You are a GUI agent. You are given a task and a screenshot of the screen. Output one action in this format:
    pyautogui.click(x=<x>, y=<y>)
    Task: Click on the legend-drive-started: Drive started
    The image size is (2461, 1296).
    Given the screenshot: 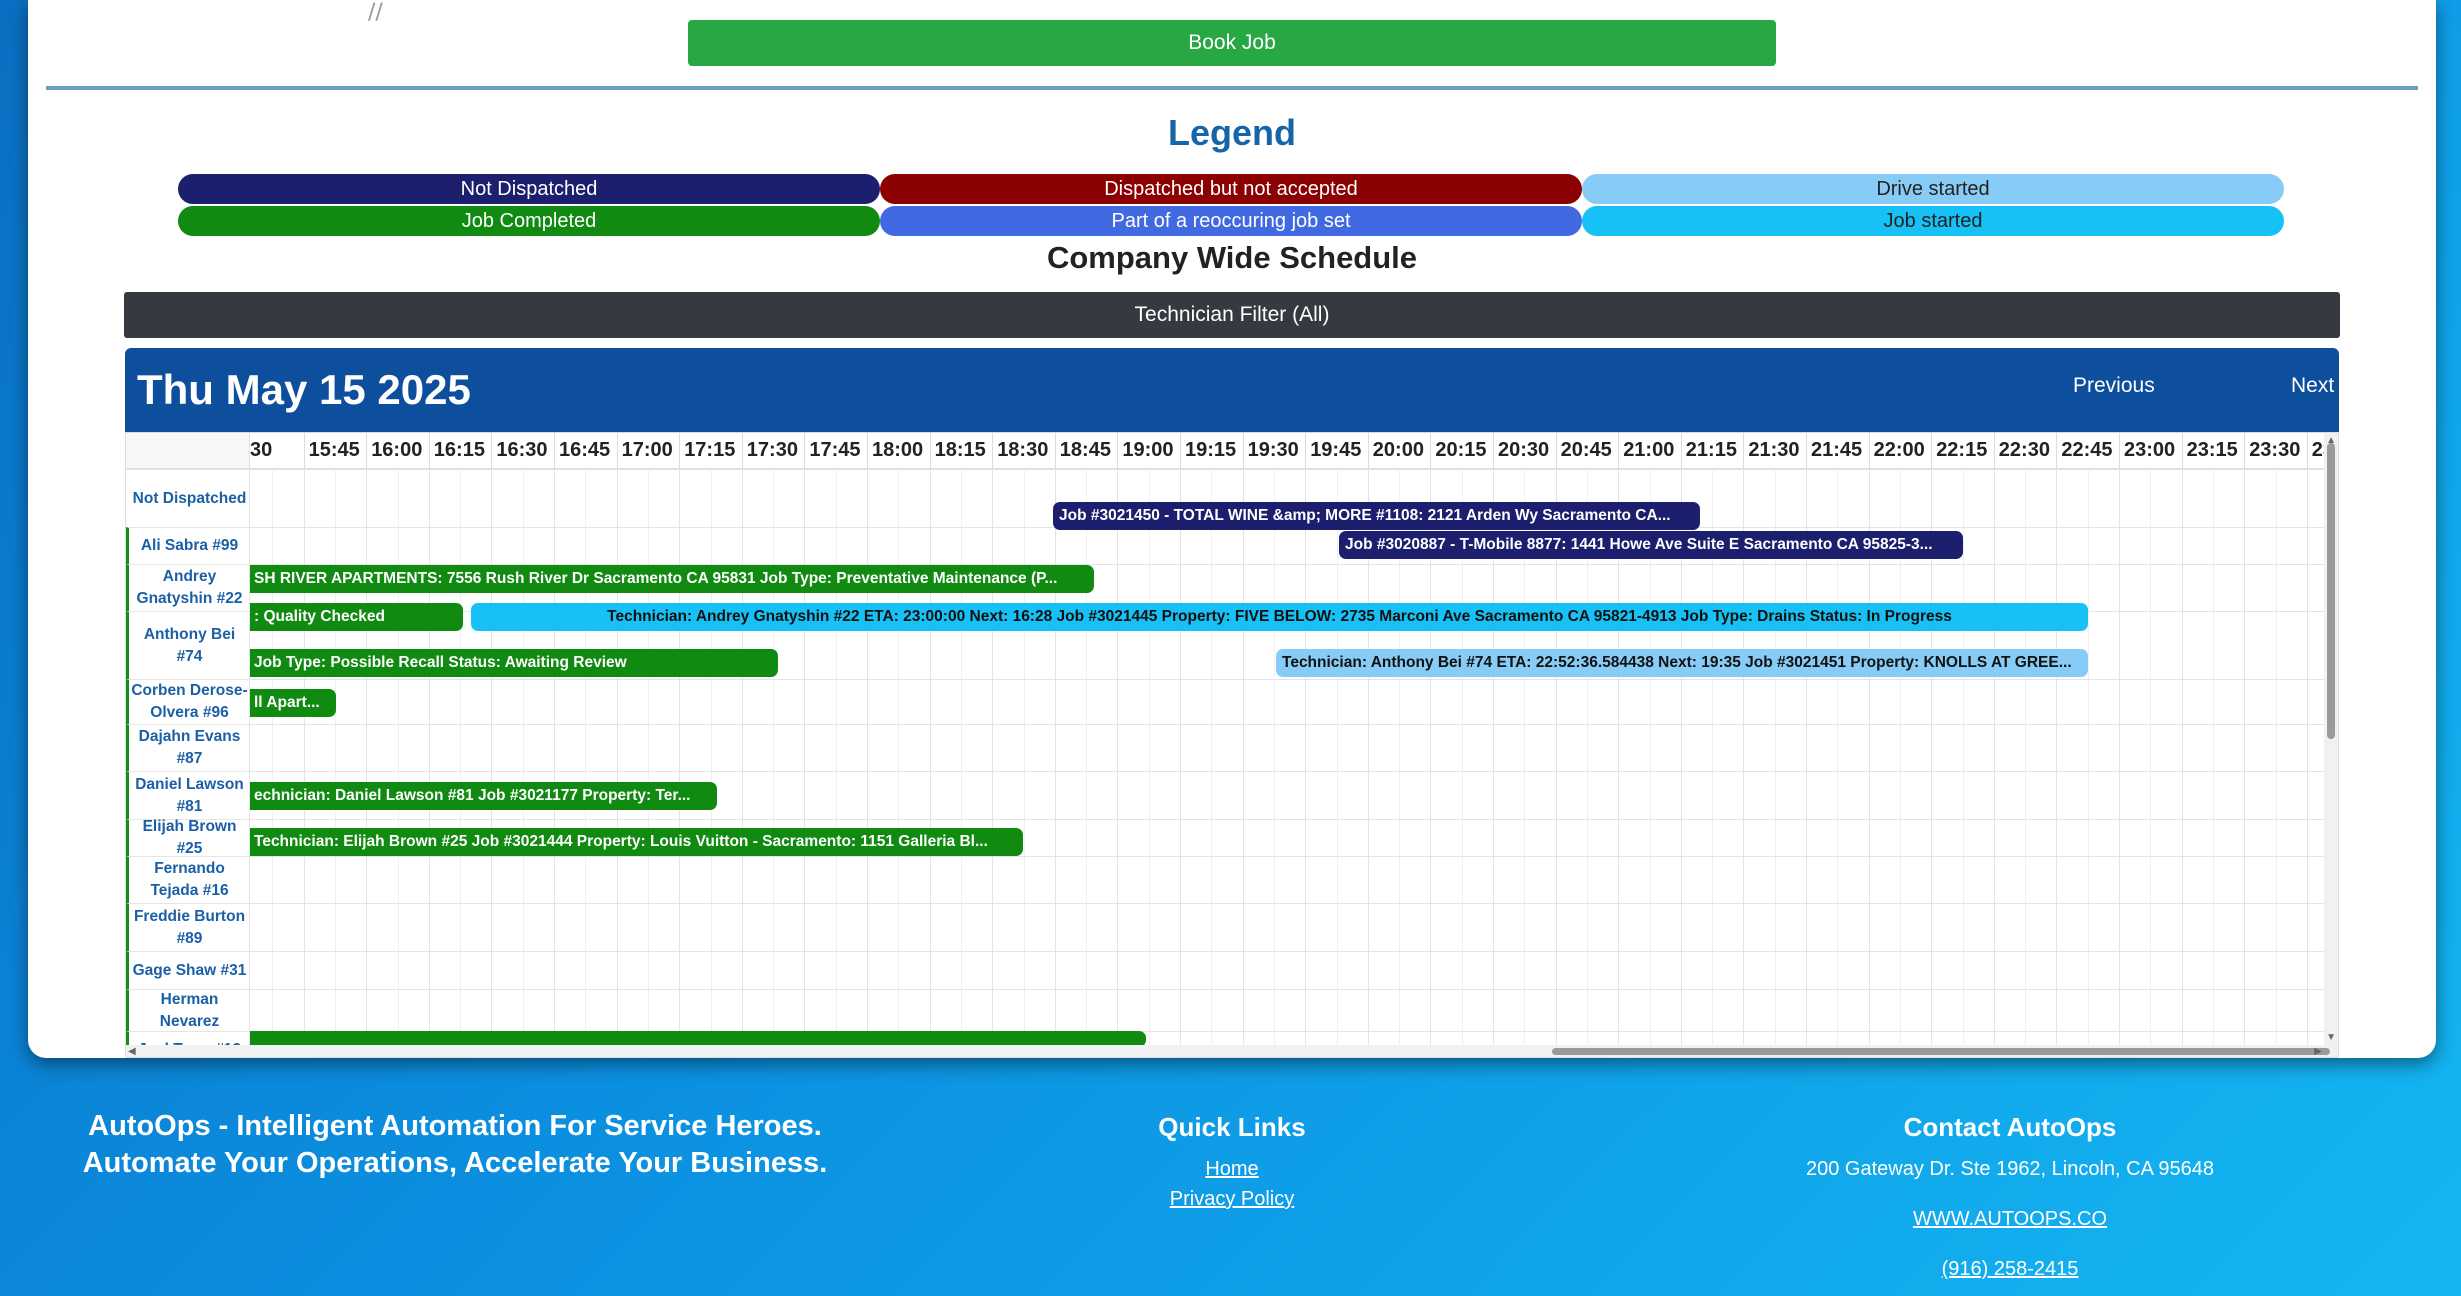 What is the action you would take?
    pyautogui.click(x=1933, y=189)
    